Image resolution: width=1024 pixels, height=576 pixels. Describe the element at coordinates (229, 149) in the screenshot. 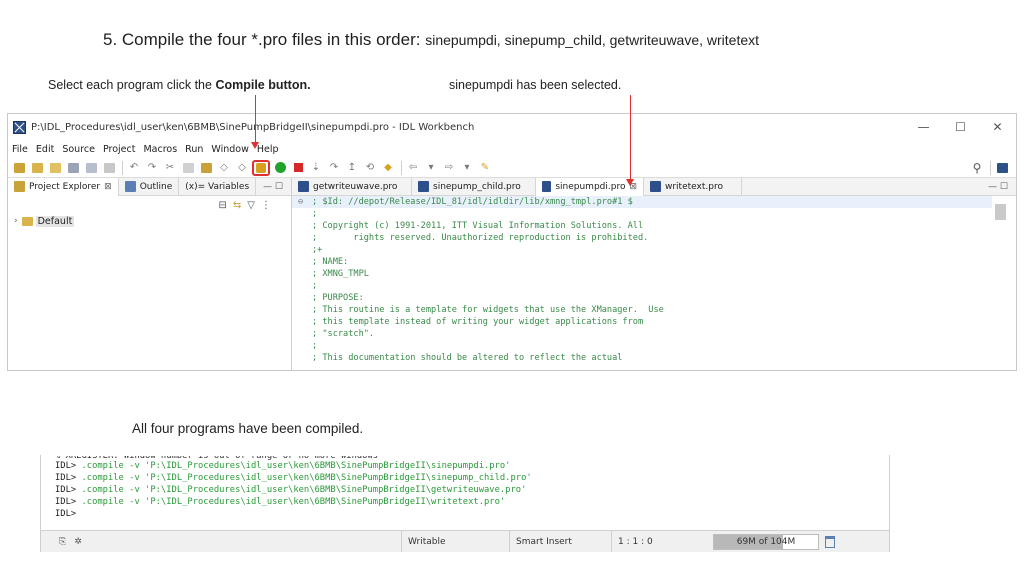

I see `menu-window: Window` at that location.